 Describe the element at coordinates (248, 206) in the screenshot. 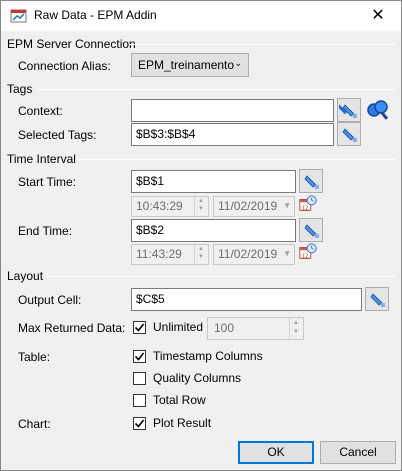

I see `start-date-value: 11/02/2019` at that location.